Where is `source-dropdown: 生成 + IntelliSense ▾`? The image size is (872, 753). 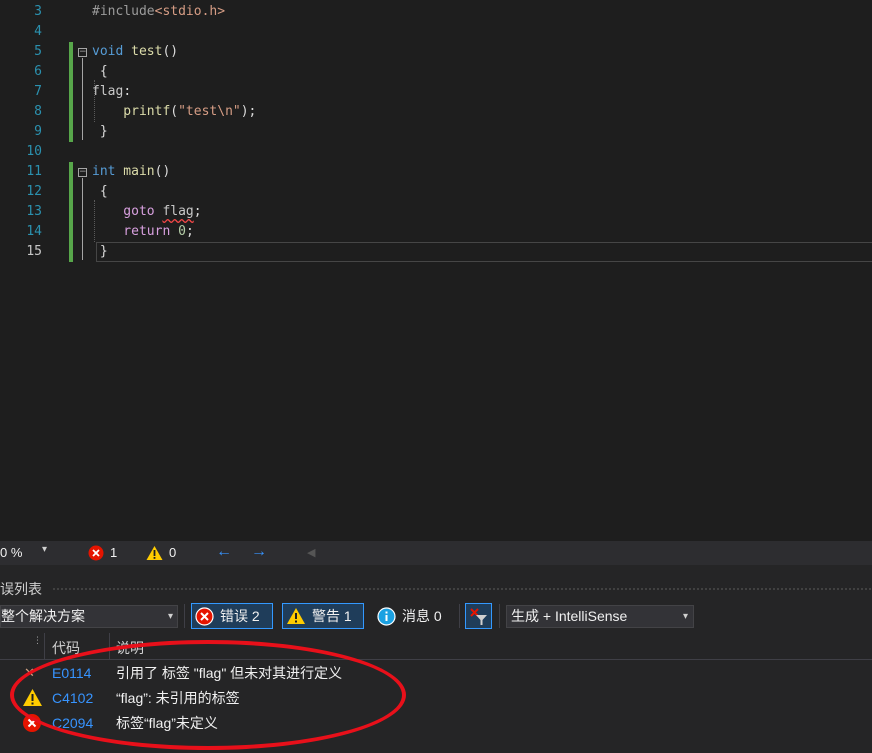 source-dropdown: 生成 + IntelliSense ▾ is located at coordinates (600, 616).